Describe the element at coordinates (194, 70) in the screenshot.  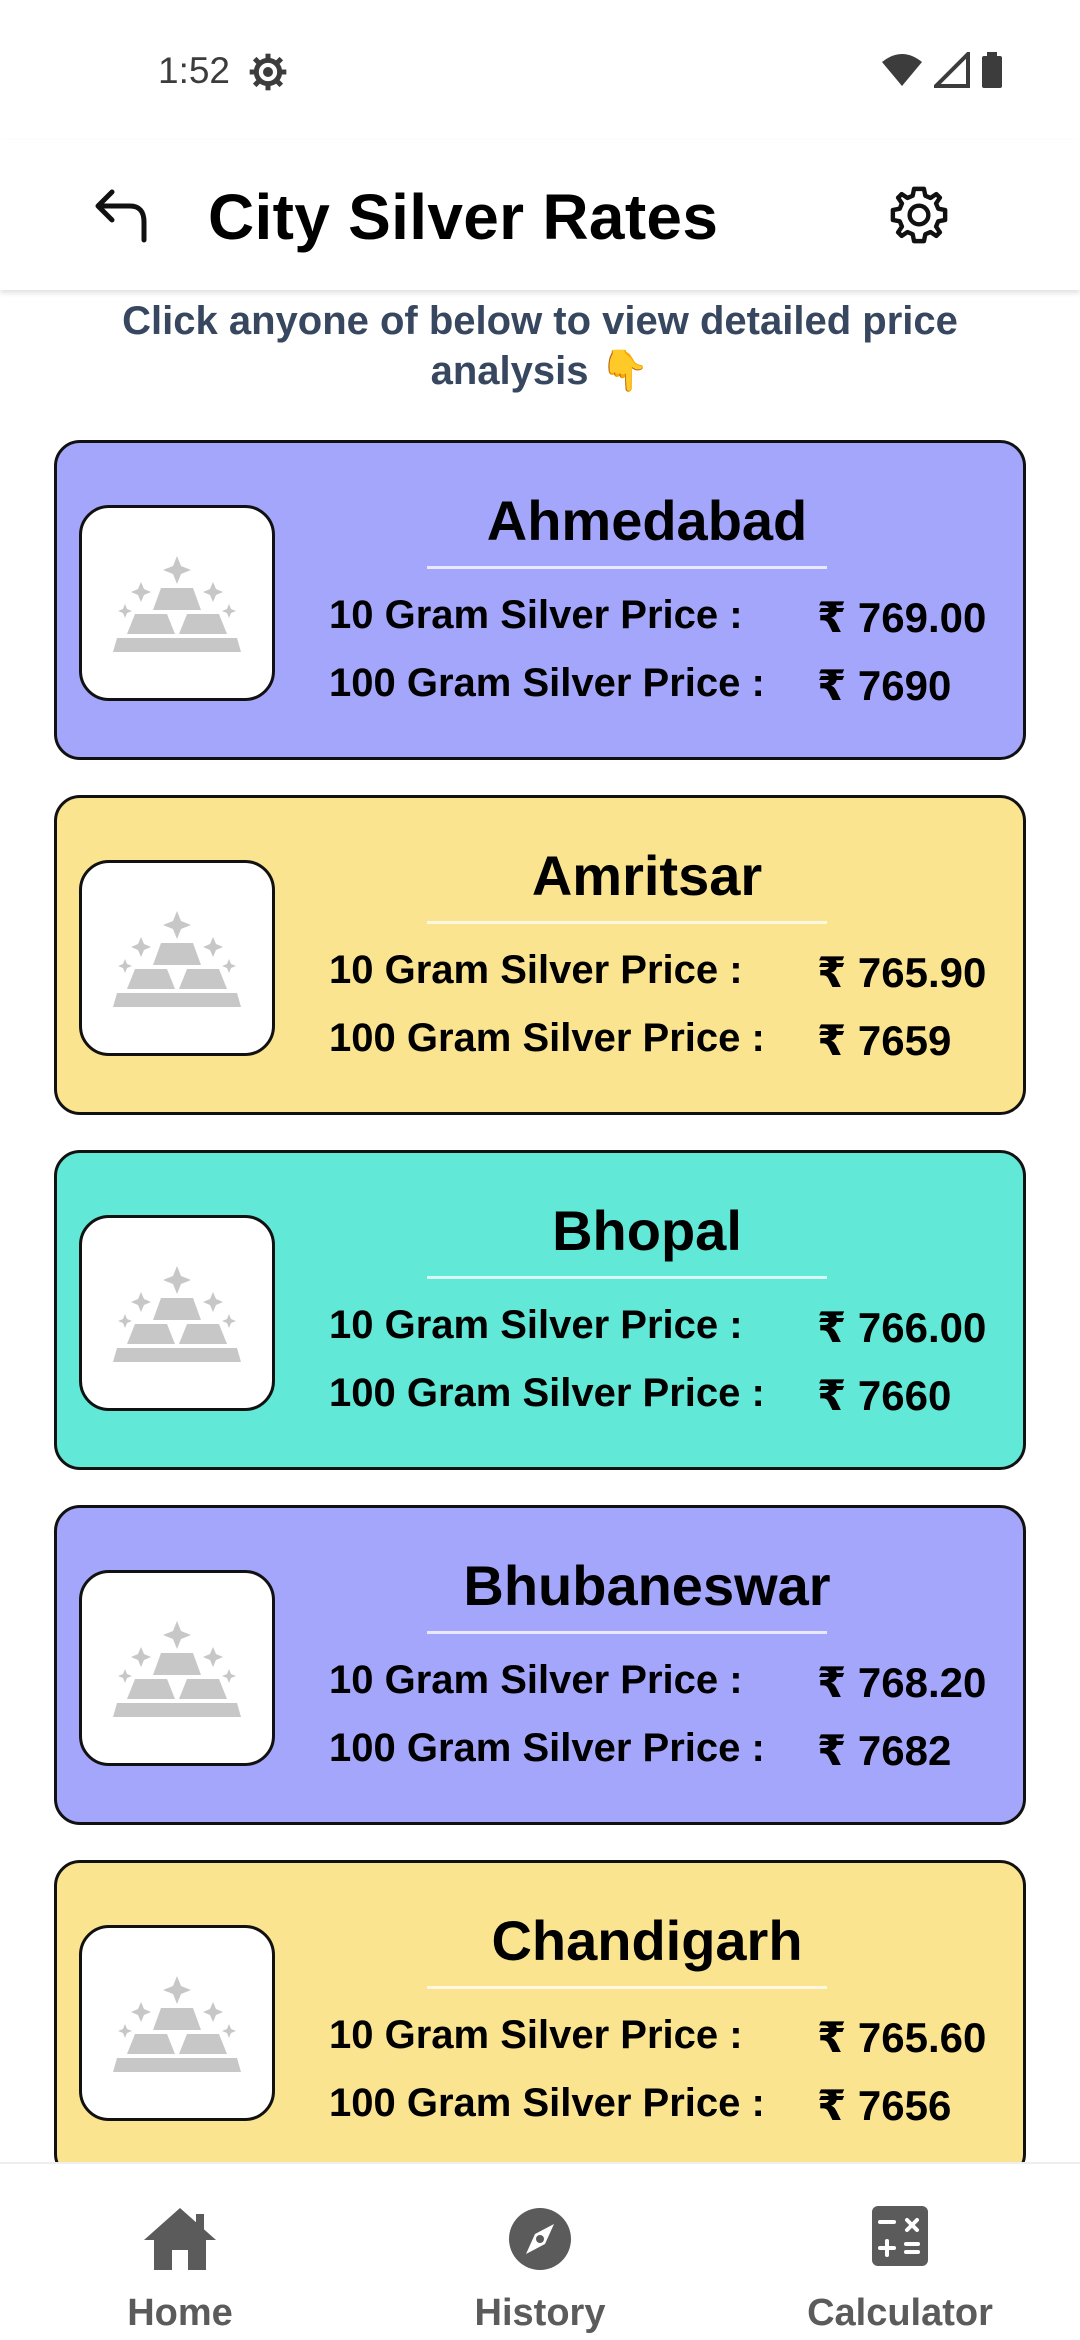
I see `status-time: 1:52` at that location.